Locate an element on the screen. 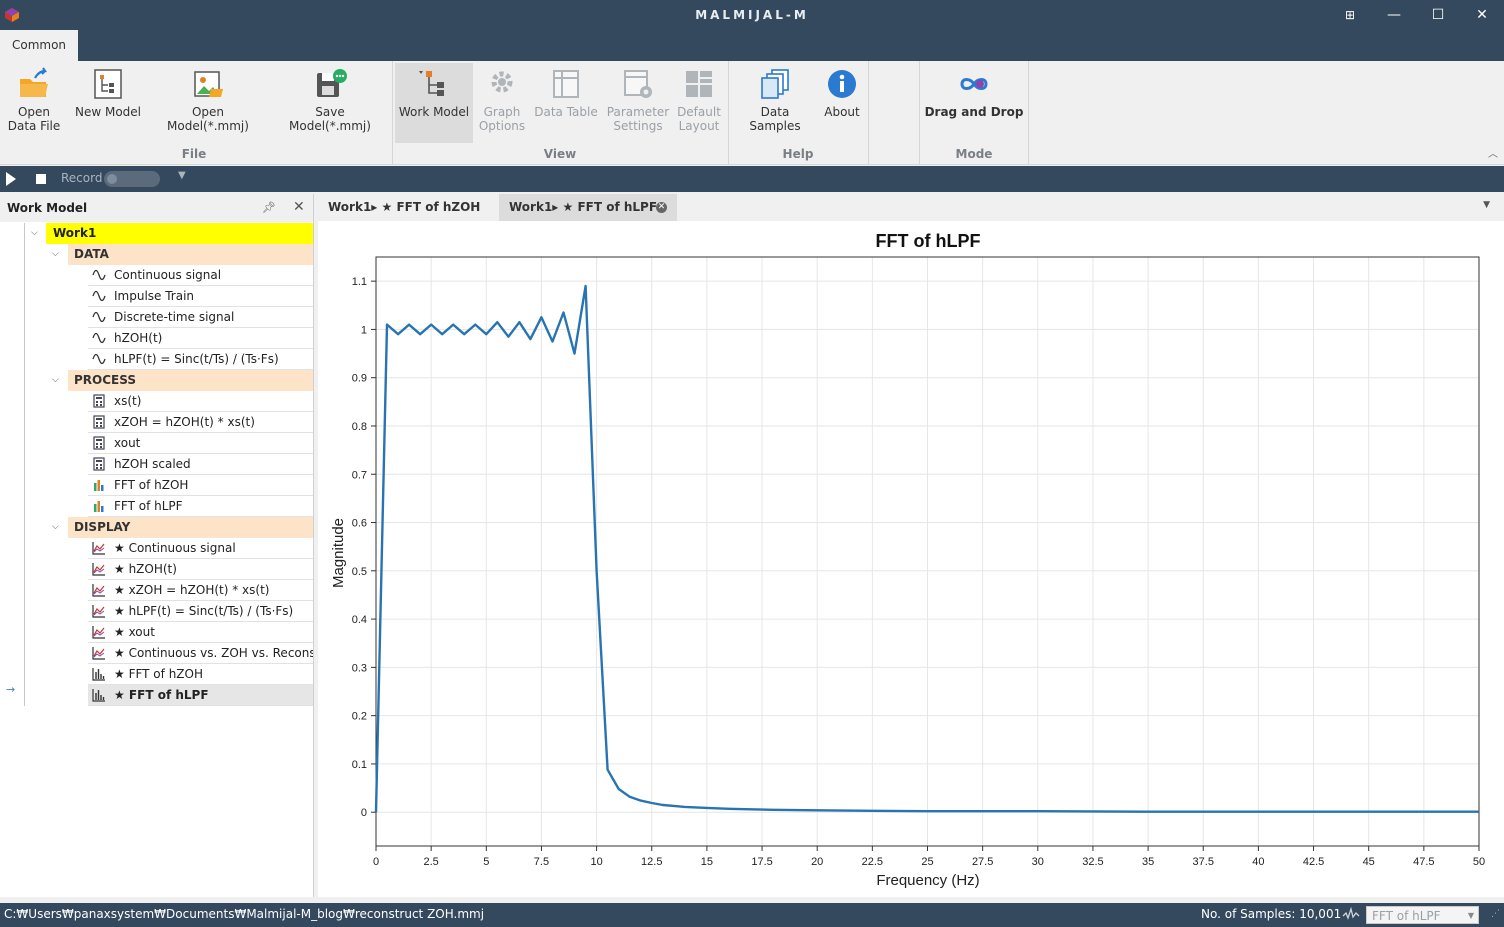 This screenshot has width=1504, height=927. x-tick-label: 42.5 is located at coordinates (1313, 862).